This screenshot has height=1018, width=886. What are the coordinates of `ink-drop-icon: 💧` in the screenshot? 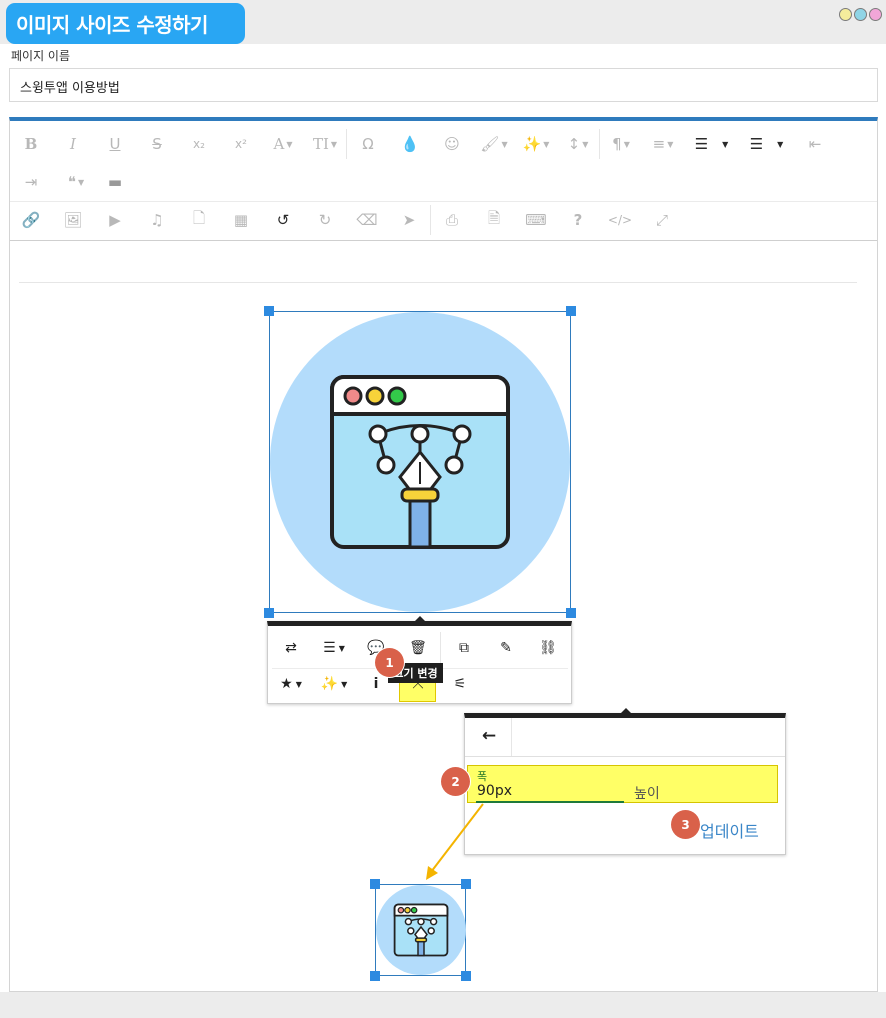 It's located at (410, 144).